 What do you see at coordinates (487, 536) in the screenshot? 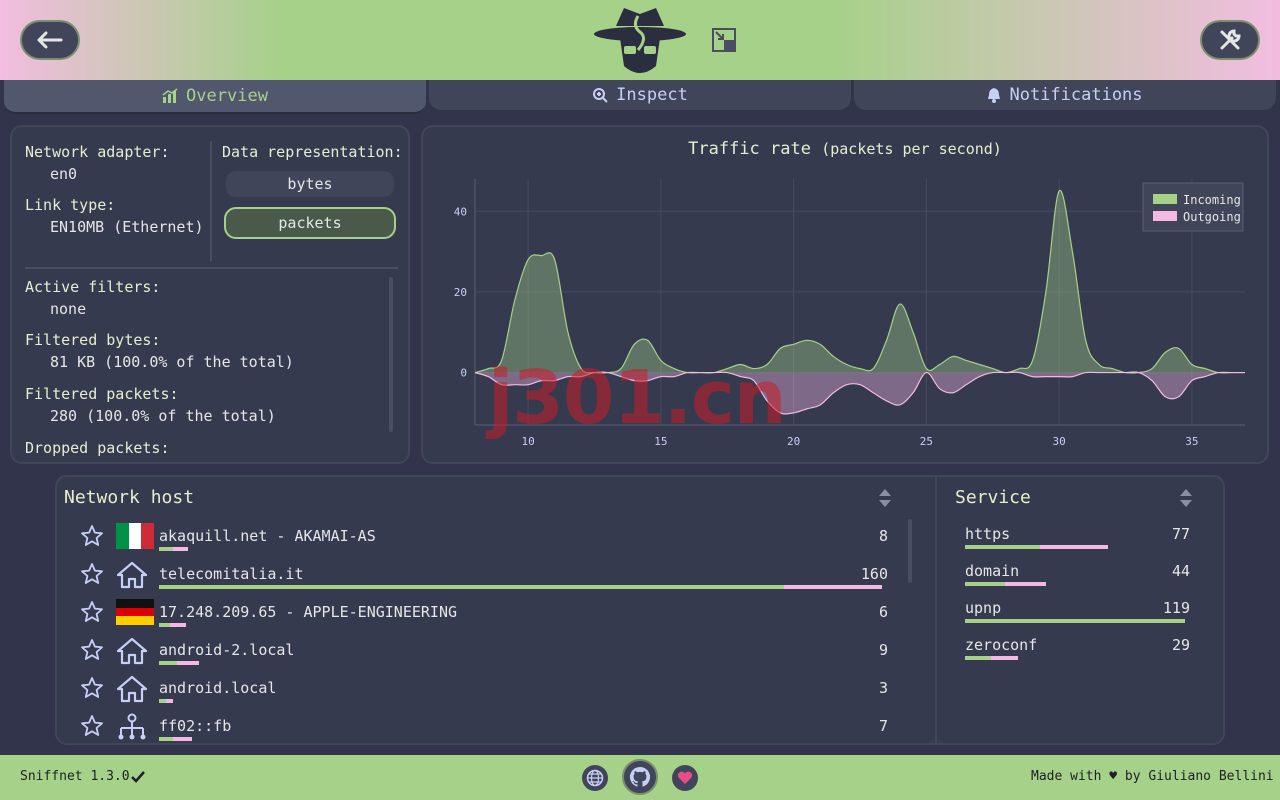
I see `host-row: akaquill.net - AKAMAI-AS 8` at bounding box center [487, 536].